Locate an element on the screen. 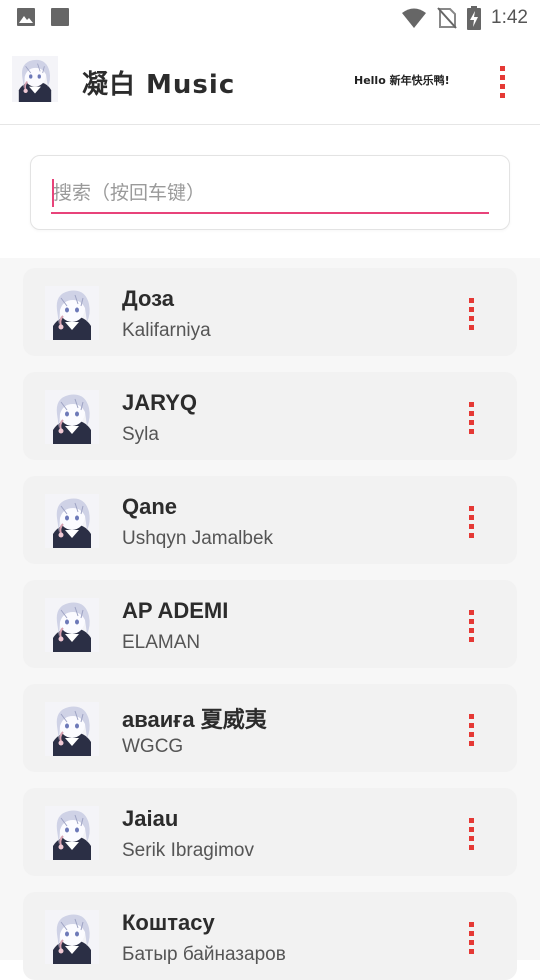 The image size is (540, 980). song-title: JARYQ is located at coordinates (159, 402).